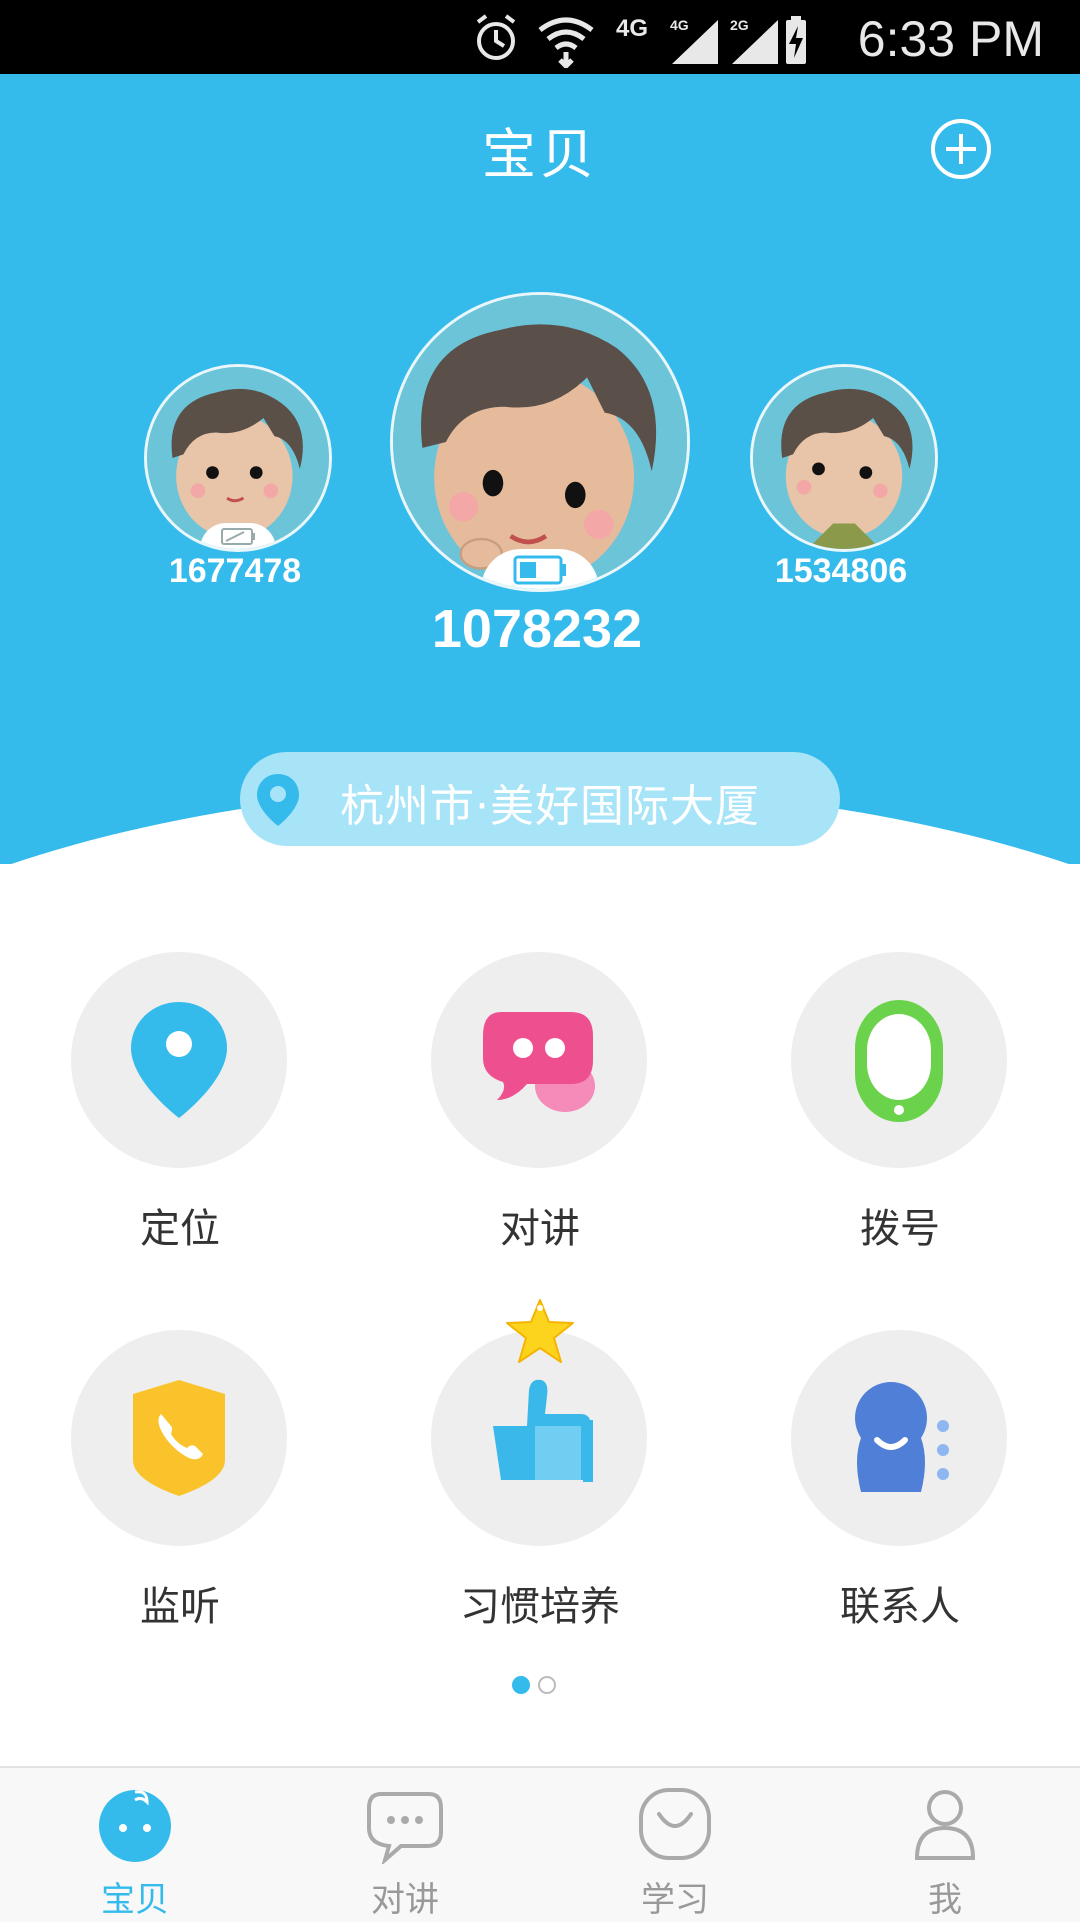 The width and height of the screenshot is (1080, 1922). Describe the element at coordinates (566, 42) in the screenshot. I see `wifi-icon` at that location.